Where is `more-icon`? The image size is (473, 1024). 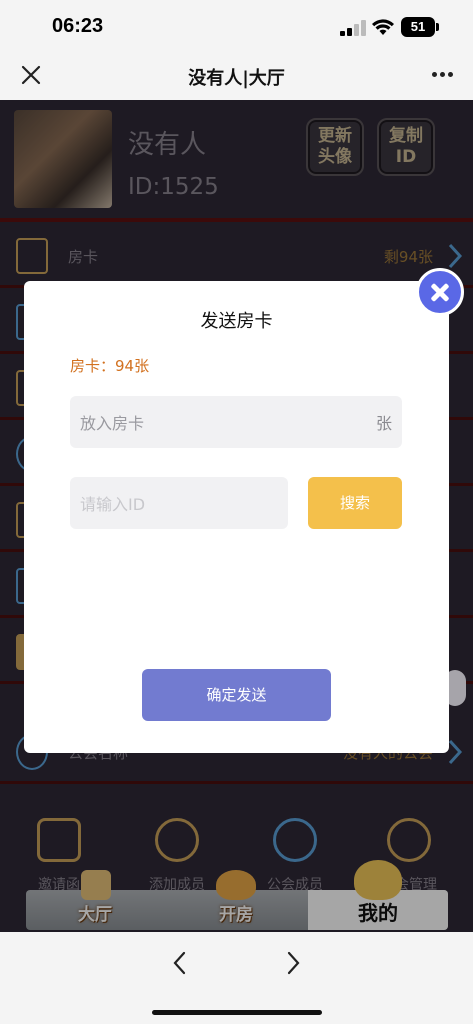 more-icon is located at coordinates (443, 75).